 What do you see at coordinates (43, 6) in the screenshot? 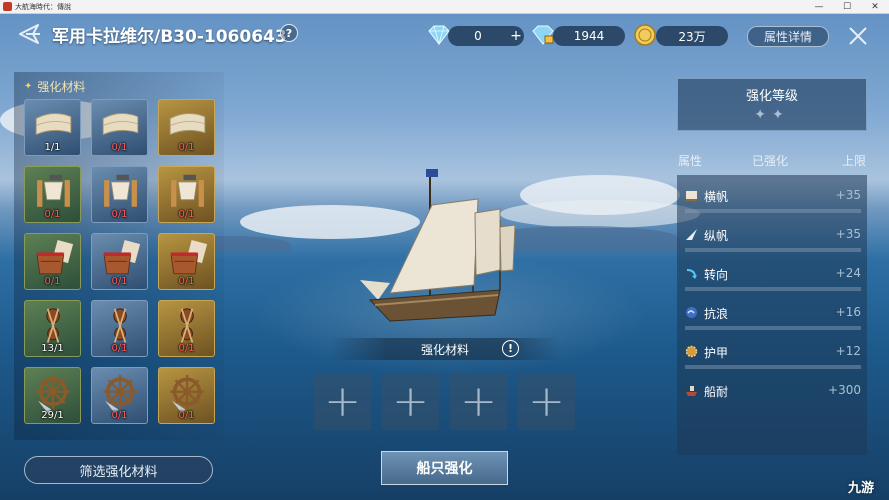
I see `window-title: 大航海時代：傳說` at bounding box center [43, 6].